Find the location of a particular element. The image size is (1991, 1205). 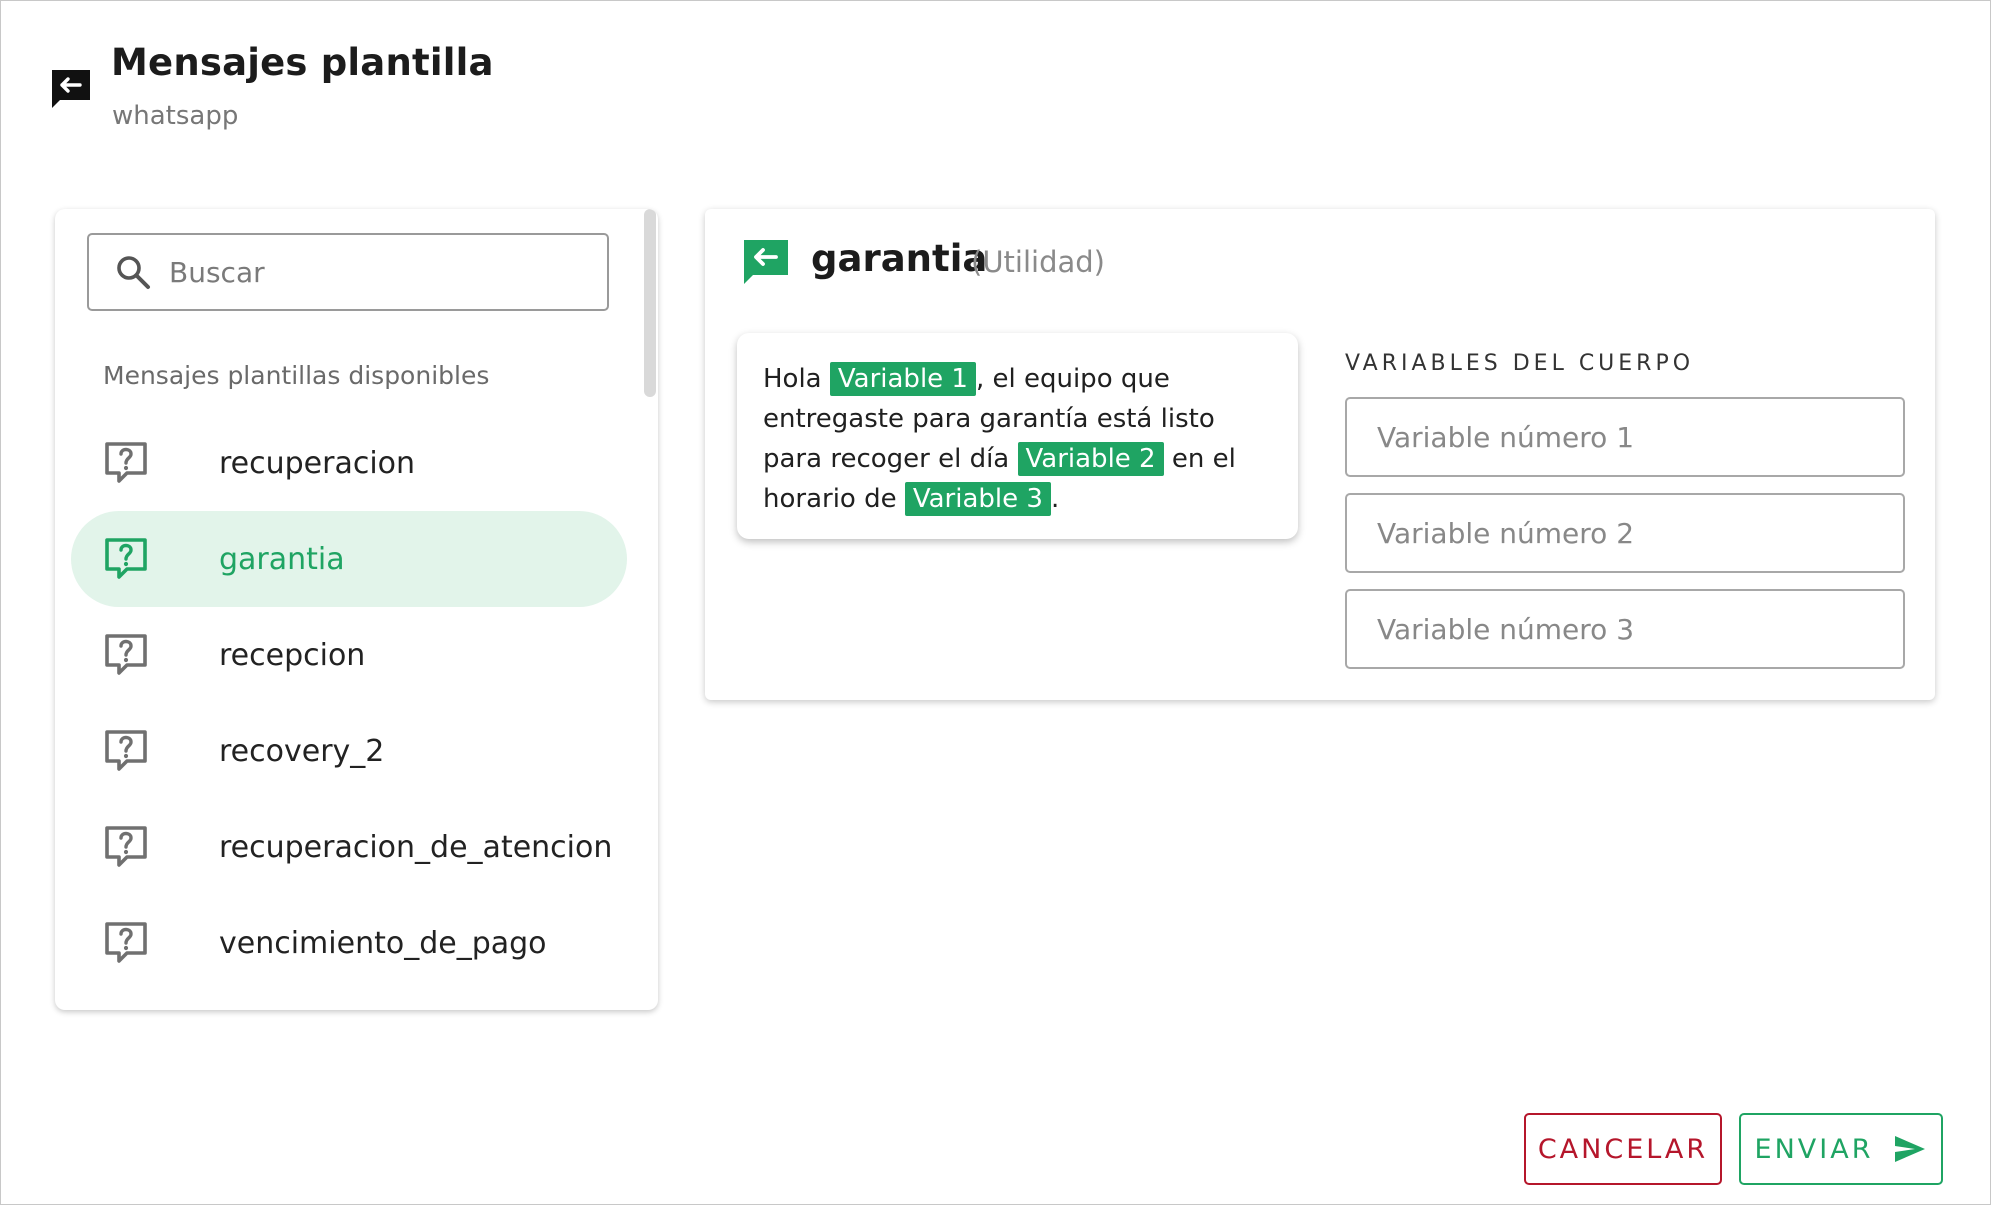

body-text: . is located at coordinates (1055, 499).